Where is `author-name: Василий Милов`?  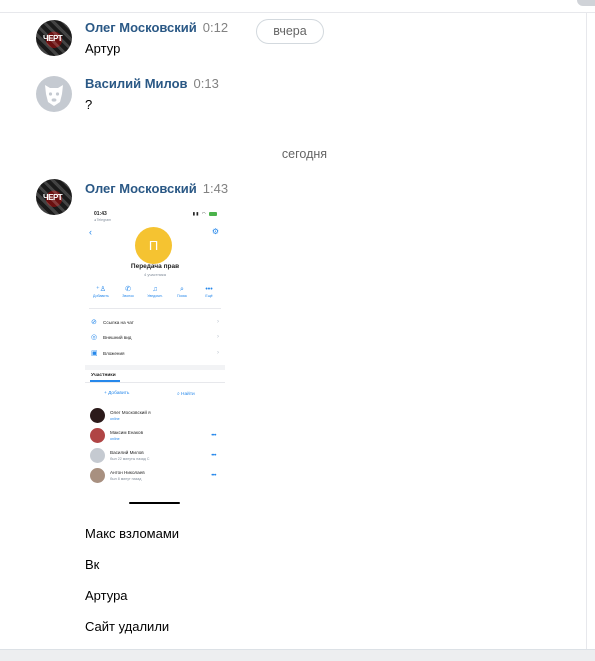 author-name: Василий Милов is located at coordinates (136, 83).